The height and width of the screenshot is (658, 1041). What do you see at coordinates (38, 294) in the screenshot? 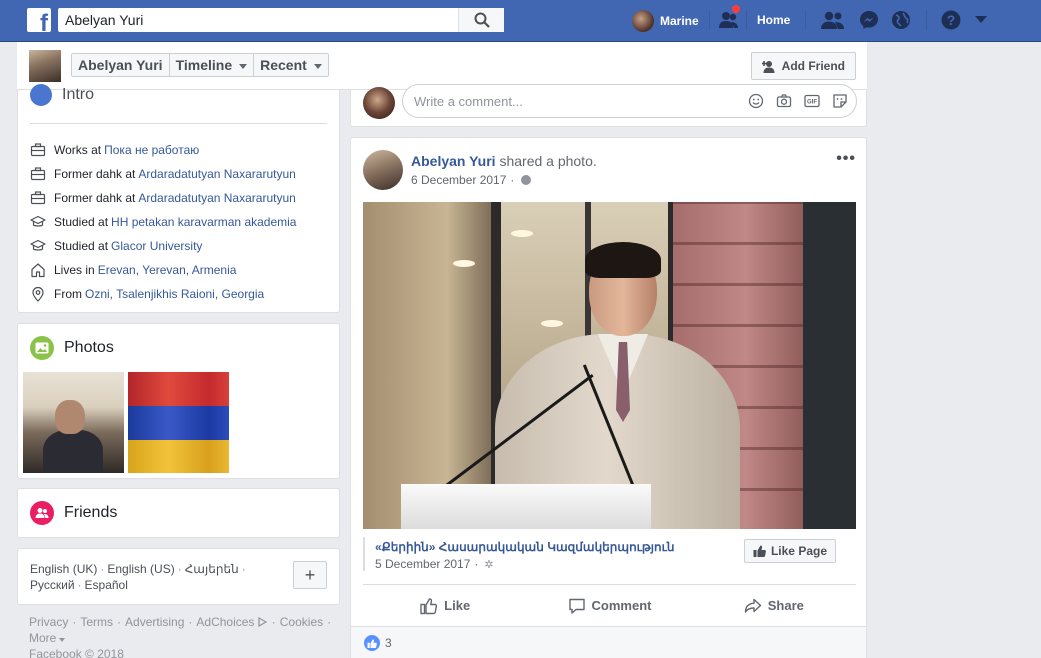
I see `location-pin-icon` at bounding box center [38, 294].